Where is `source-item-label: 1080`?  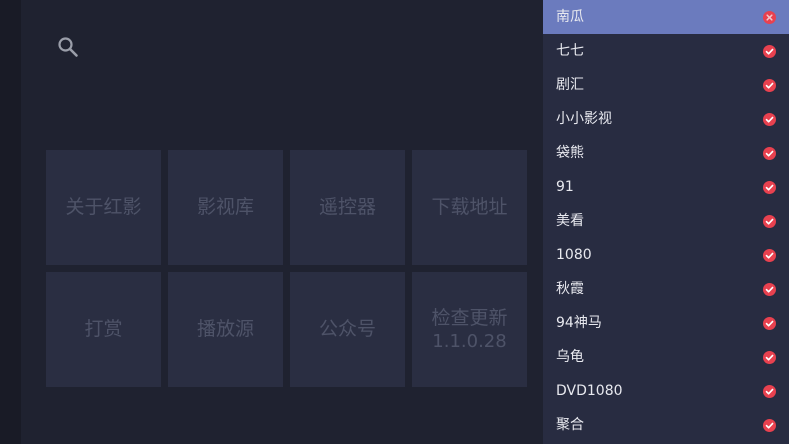 source-item-label: 1080 is located at coordinates (574, 255).